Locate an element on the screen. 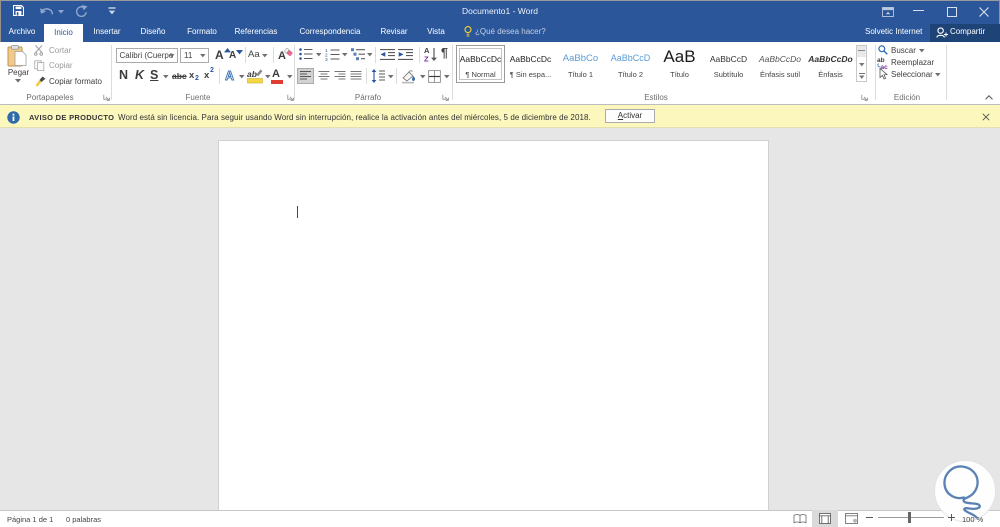  svg-text: A is located at coordinates (229, 75).